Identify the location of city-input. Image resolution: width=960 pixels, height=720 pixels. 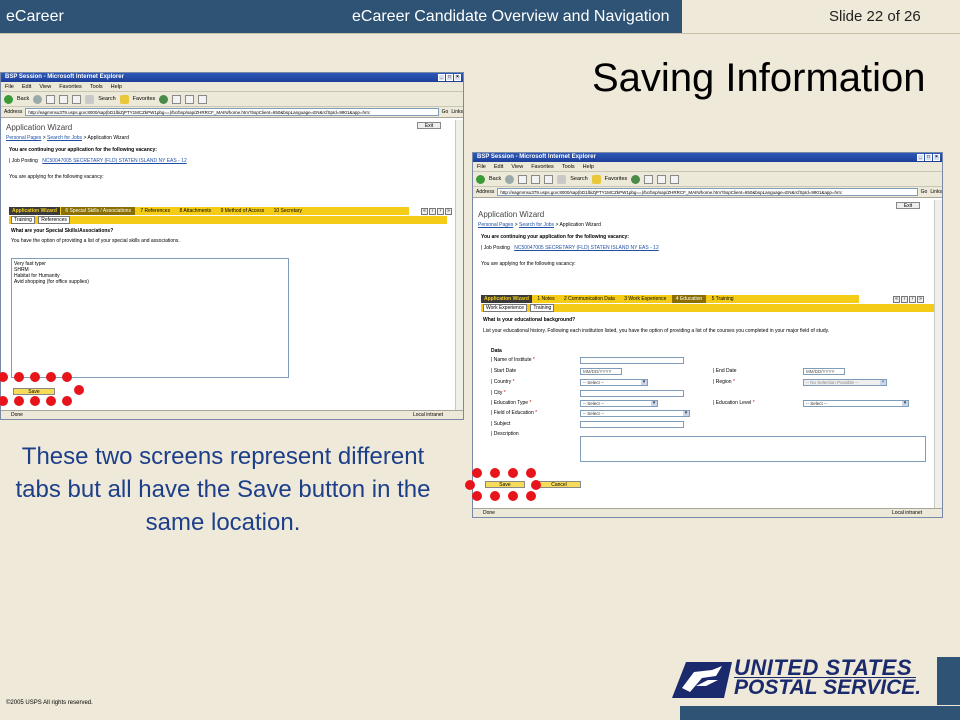
(632, 393).